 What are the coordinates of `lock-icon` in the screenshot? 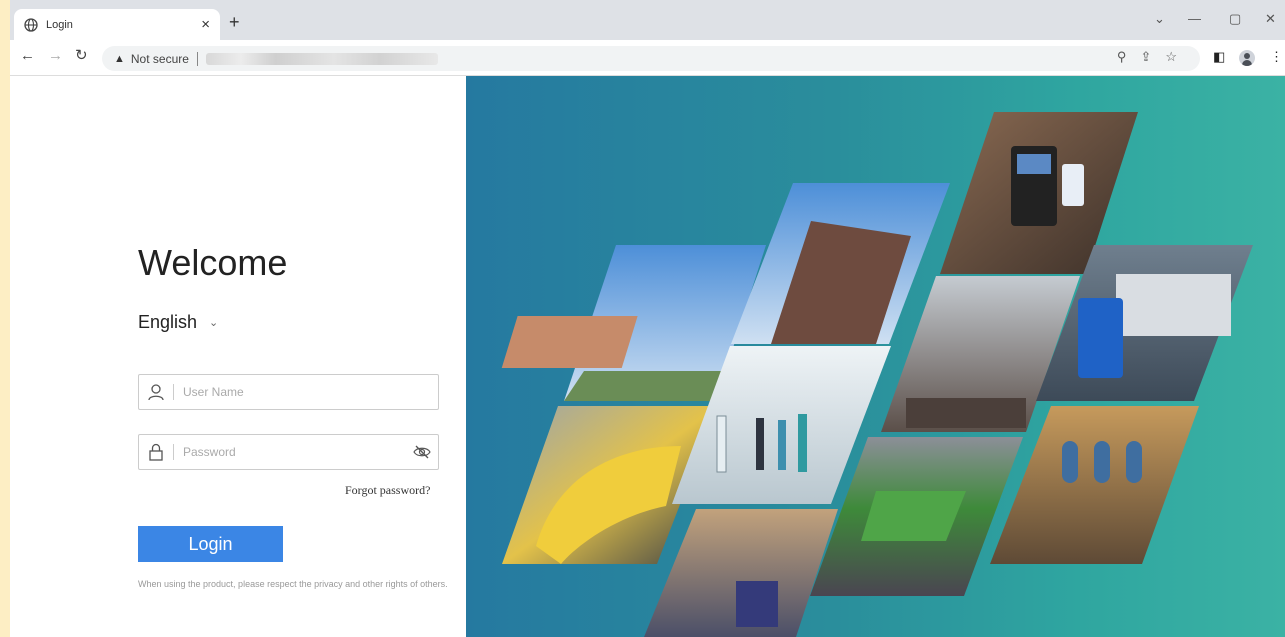 It's located at (156, 452).